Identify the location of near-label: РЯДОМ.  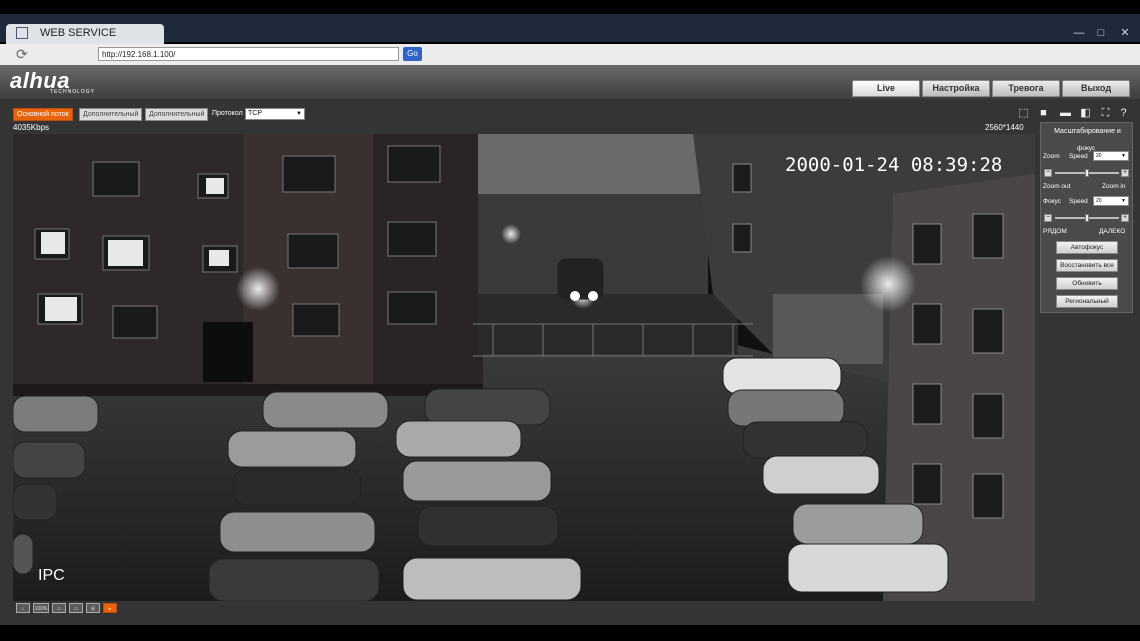
(1055, 231).